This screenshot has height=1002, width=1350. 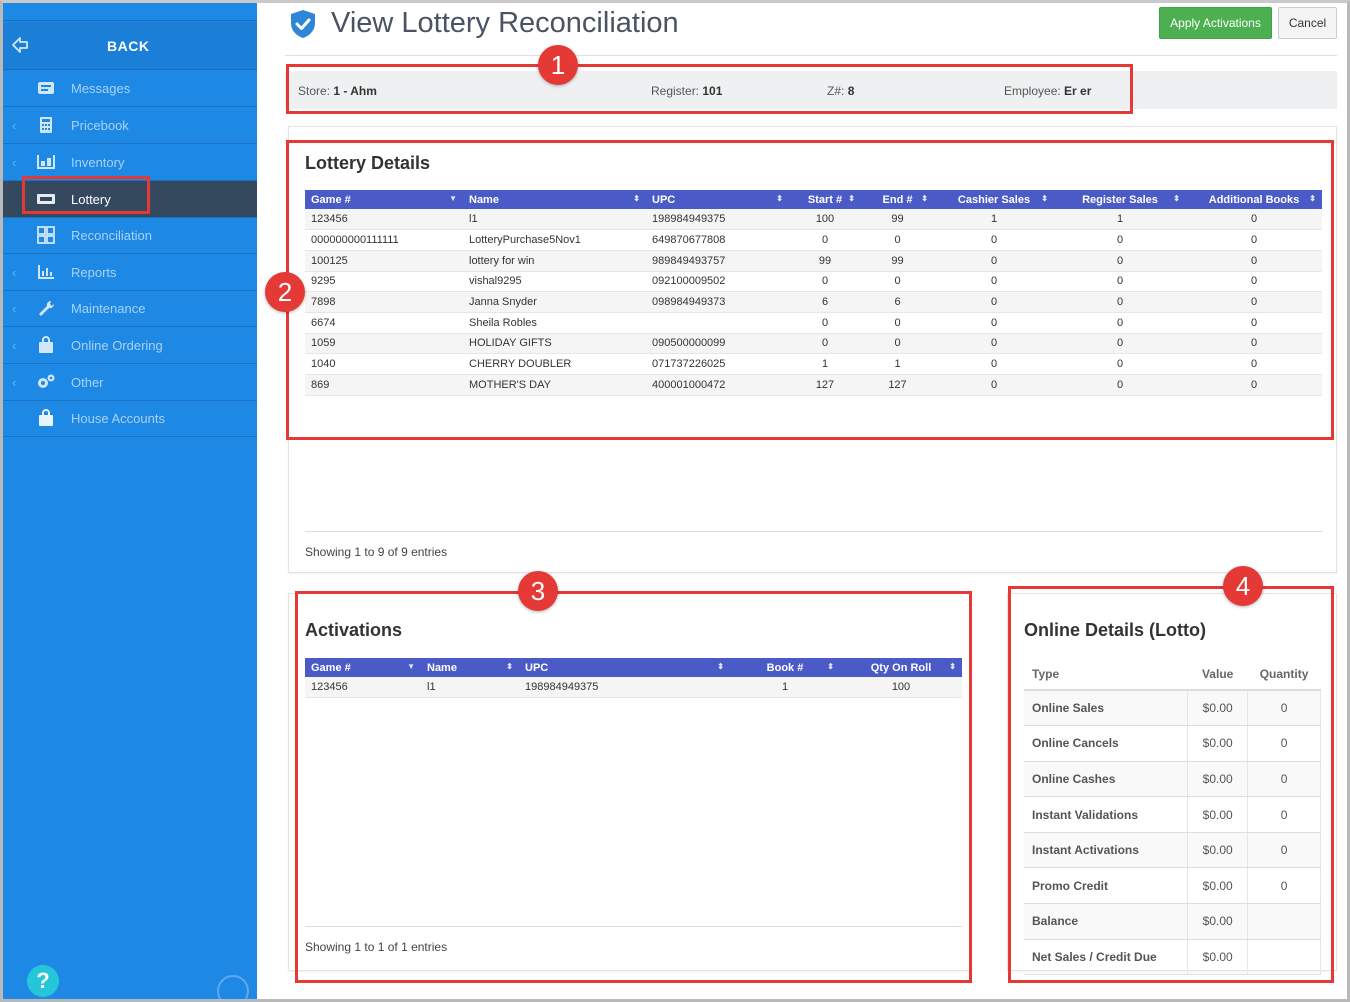 What do you see at coordinates (108, 308) in the screenshot?
I see `sidebar-item-label: Maintenance` at bounding box center [108, 308].